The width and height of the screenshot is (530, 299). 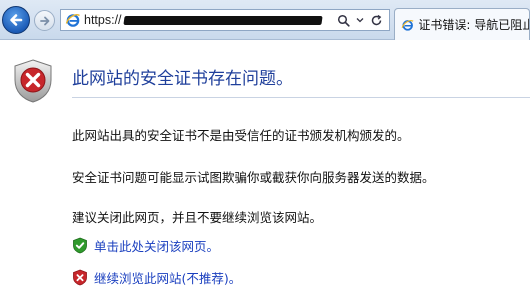 I want to click on refresh-icon, so click(x=376, y=20).